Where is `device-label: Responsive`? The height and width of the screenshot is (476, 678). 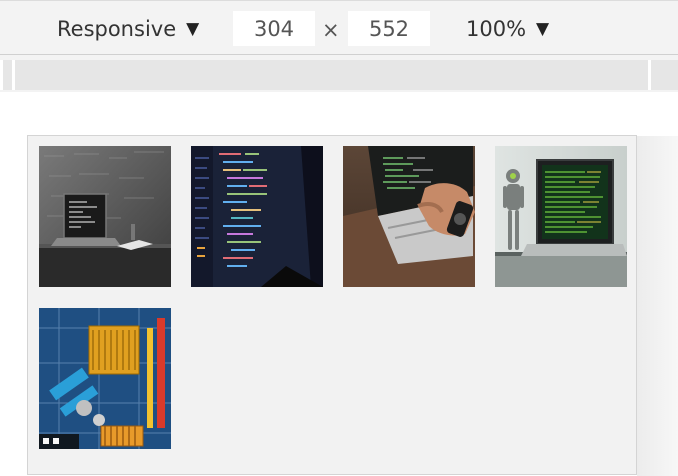
device-label: Responsive is located at coordinates (117, 29).